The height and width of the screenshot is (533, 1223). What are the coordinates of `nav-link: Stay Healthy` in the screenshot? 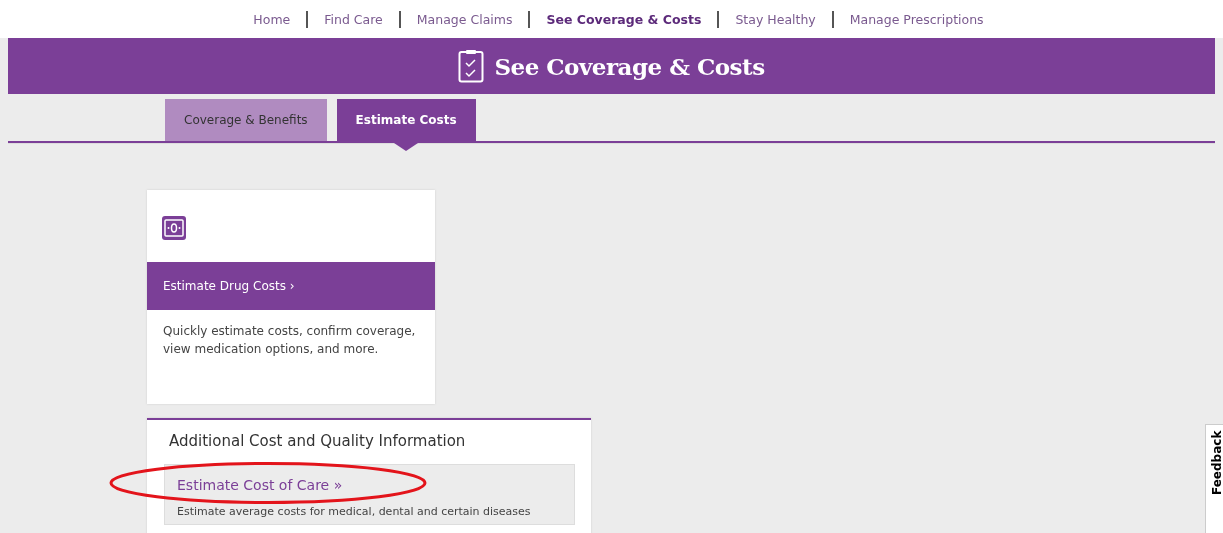 It's located at (775, 19).